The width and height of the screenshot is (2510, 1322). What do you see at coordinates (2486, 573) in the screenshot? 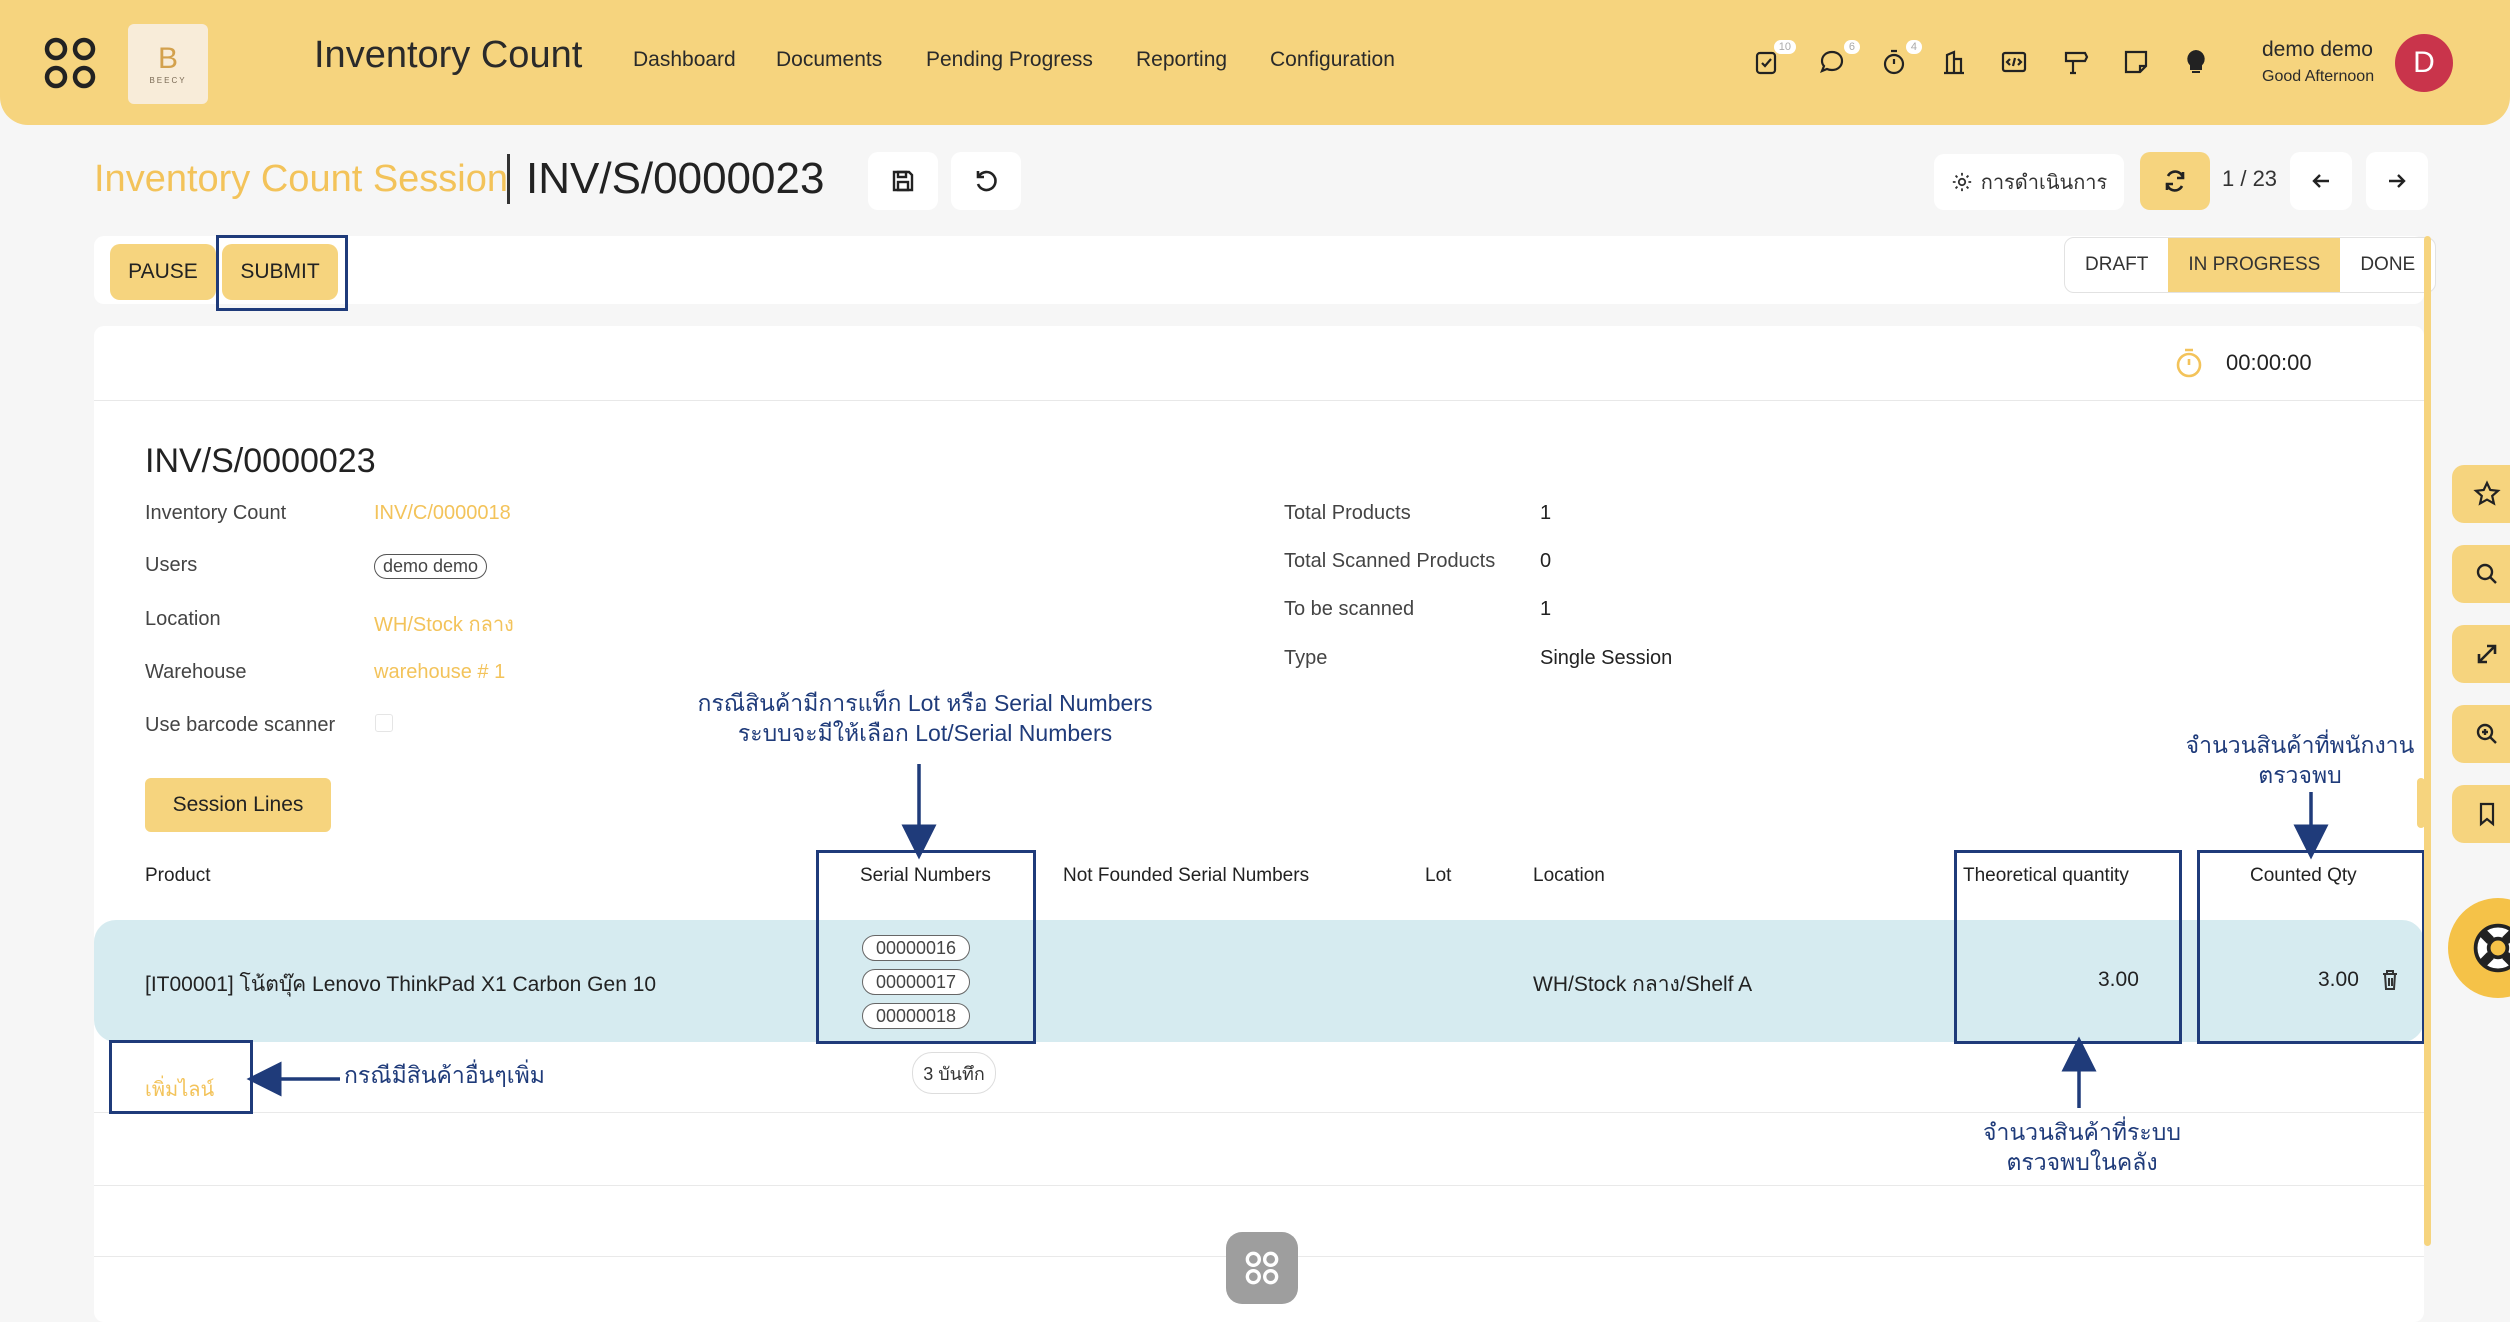
I see `search-icon` at bounding box center [2486, 573].